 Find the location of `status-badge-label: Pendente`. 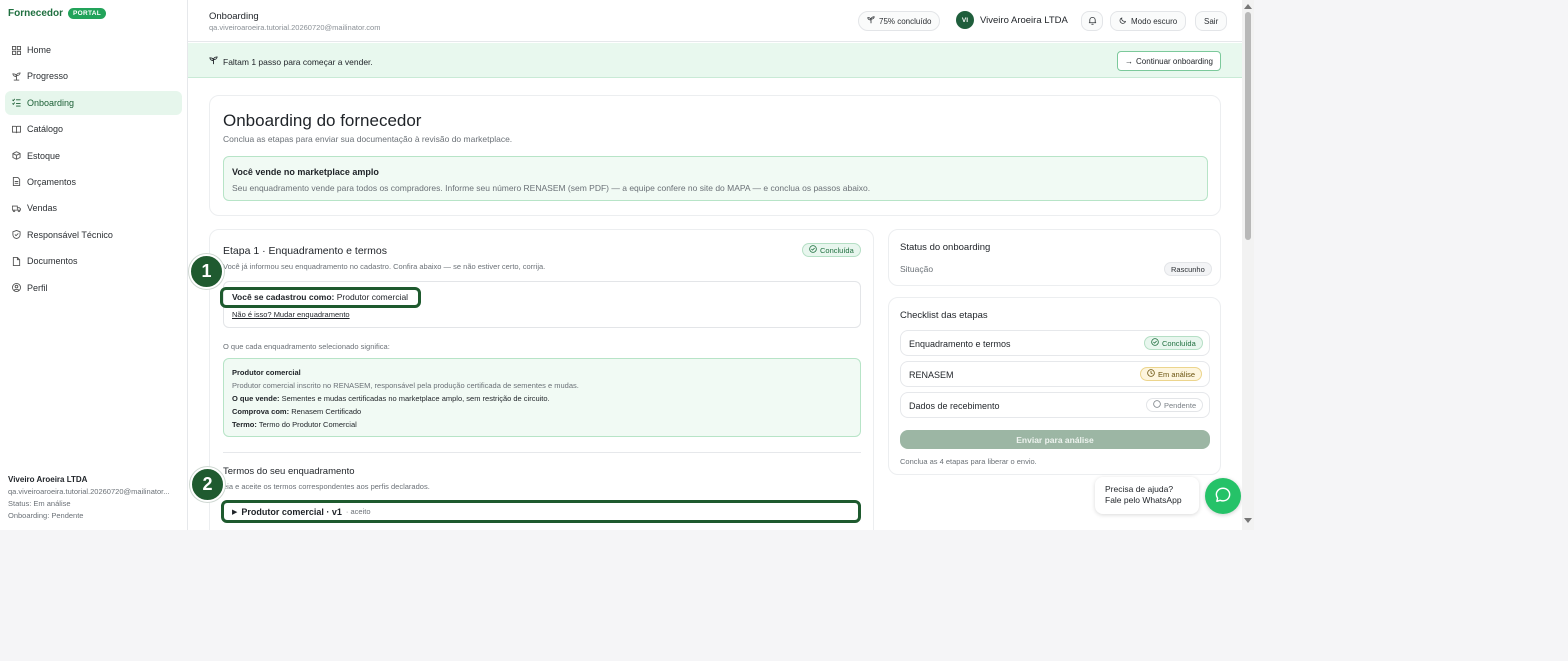

status-badge-label: Pendente is located at coordinates (1180, 405).